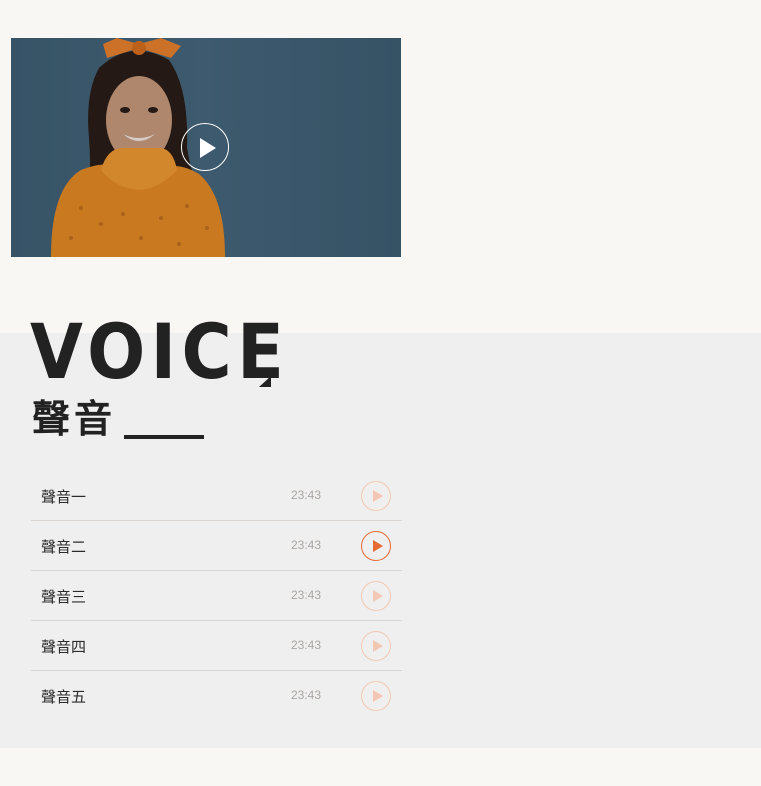 Image resolution: width=761 pixels, height=786 pixels. I want to click on video-player, so click(206, 147).